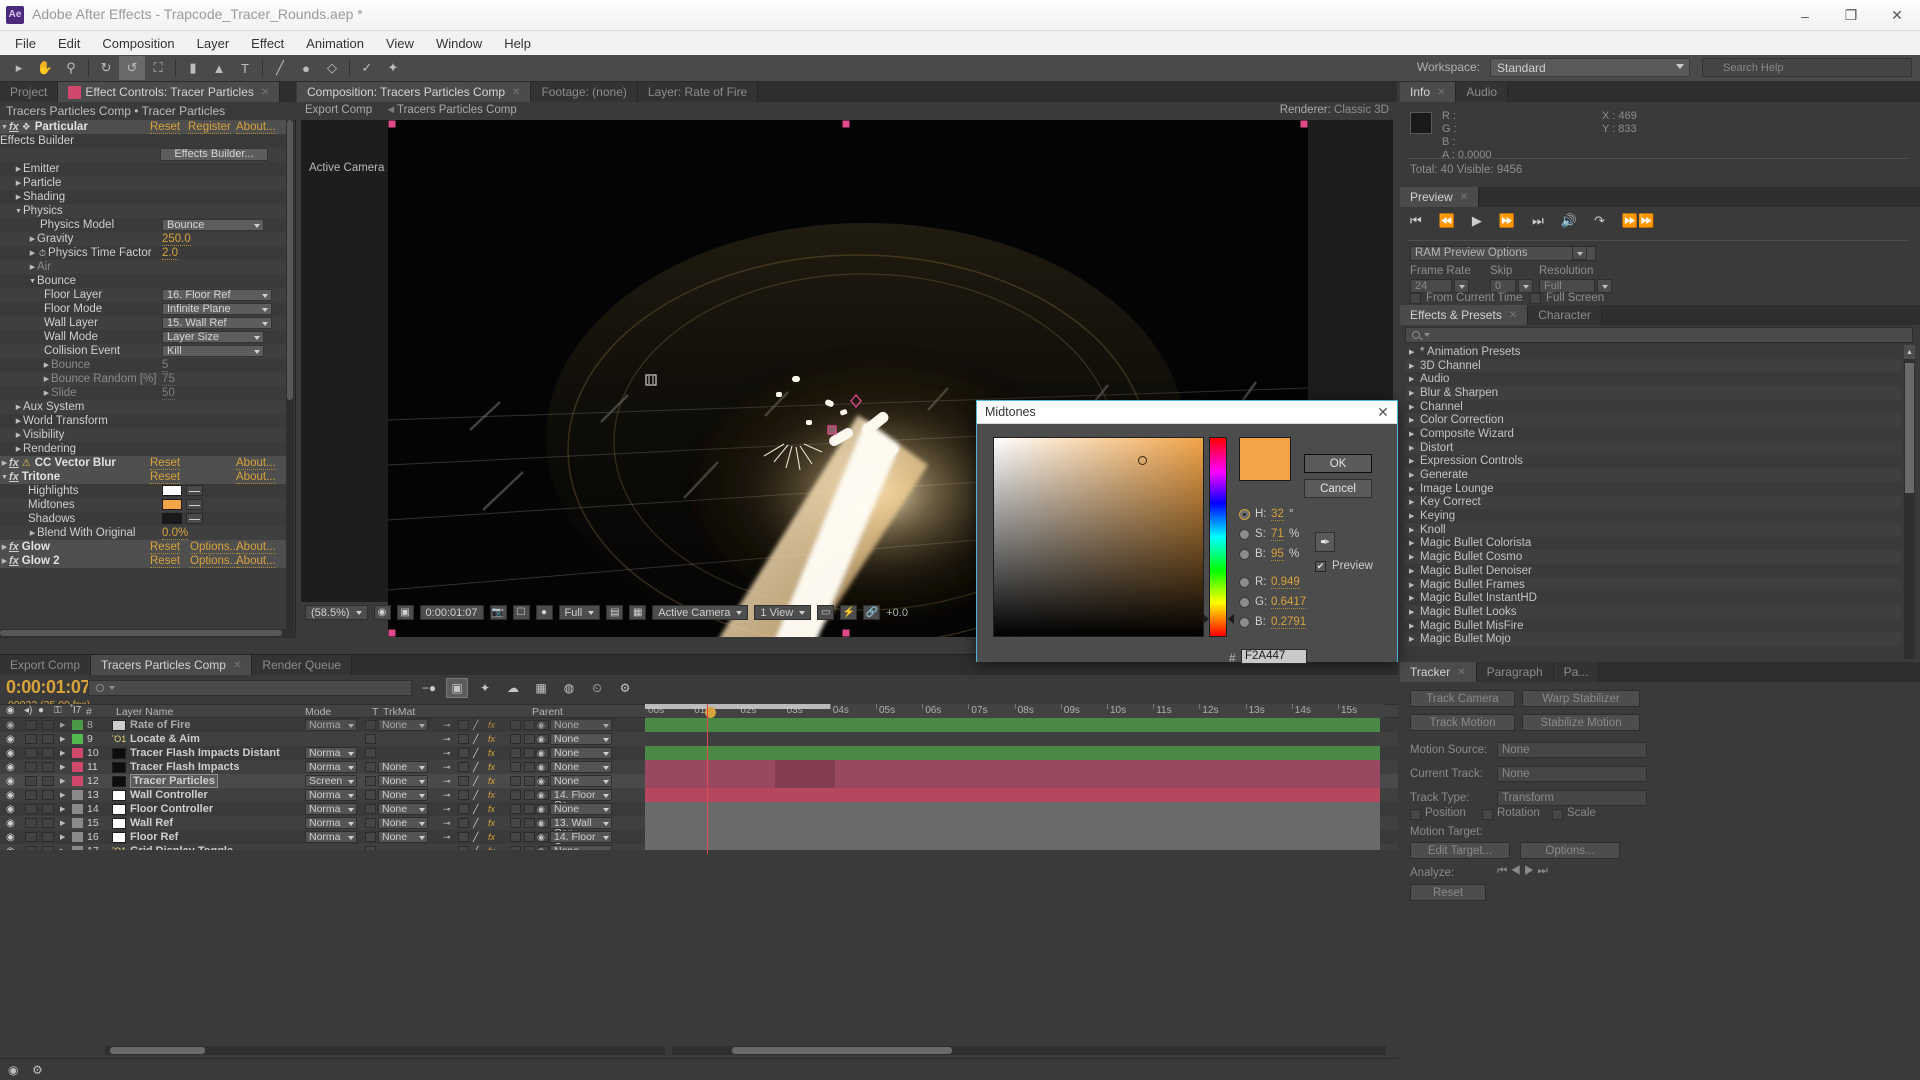 The image size is (1920, 1080). Describe the element at coordinates (1462, 722) in the screenshot. I see `track-motion-button: Track Motion` at that location.